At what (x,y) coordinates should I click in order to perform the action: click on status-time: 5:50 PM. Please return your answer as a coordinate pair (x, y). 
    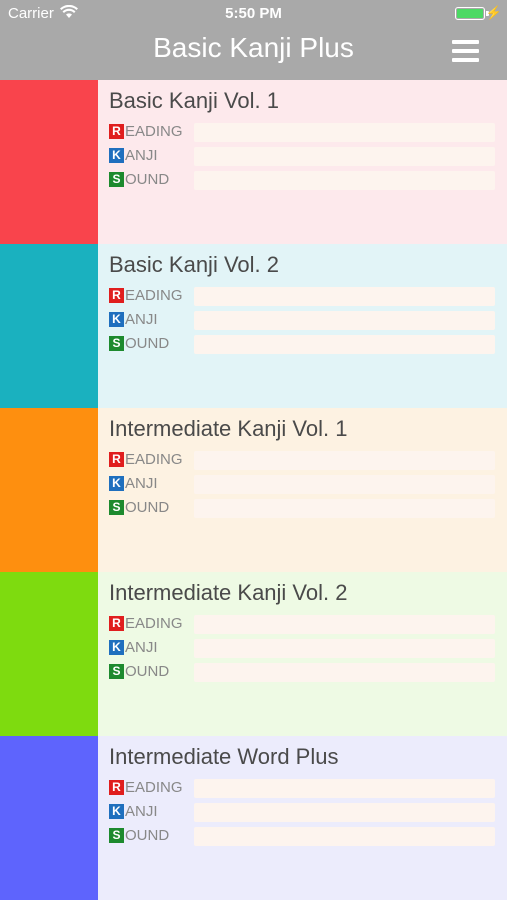
    Looking at the image, I should click on (253, 13).